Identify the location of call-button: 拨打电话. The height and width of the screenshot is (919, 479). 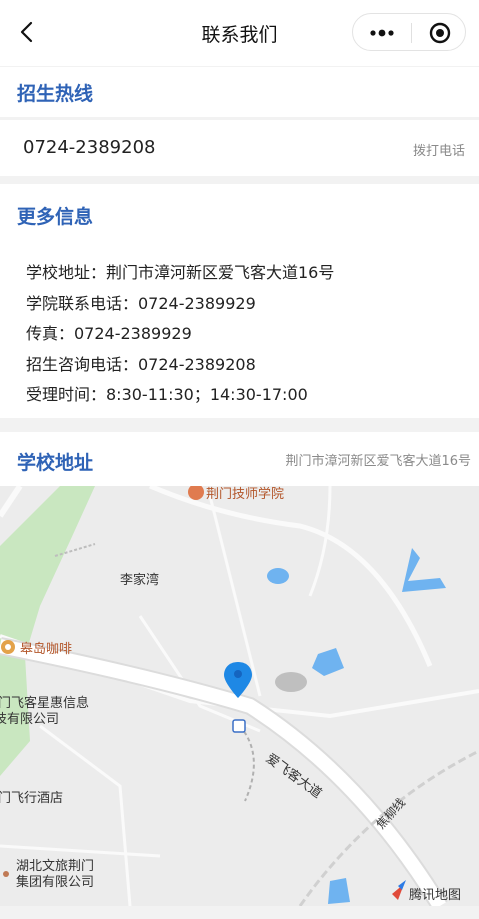
(439, 149).